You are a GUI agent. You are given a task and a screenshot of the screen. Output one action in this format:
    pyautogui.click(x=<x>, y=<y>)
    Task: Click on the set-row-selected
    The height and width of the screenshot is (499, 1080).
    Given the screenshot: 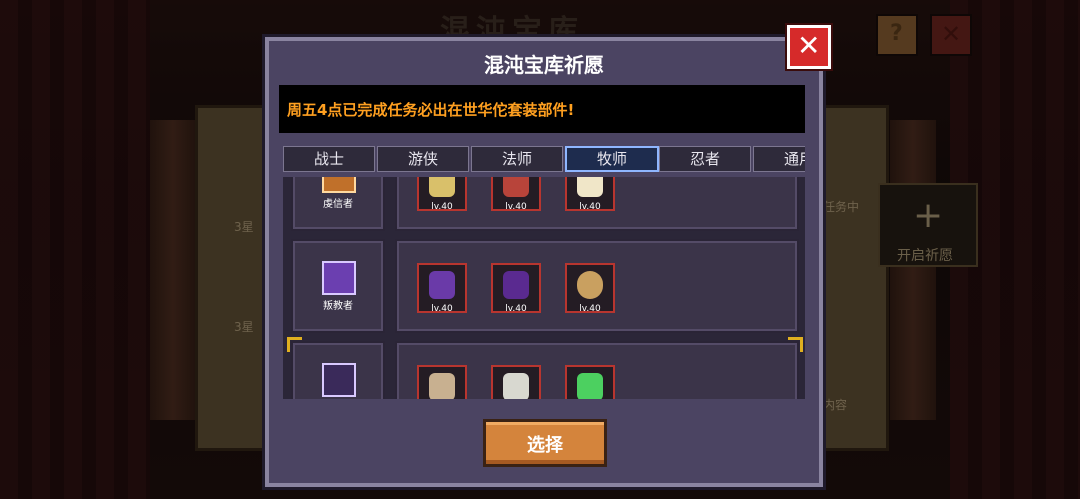 What is the action you would take?
    pyautogui.click(x=545, y=368)
    